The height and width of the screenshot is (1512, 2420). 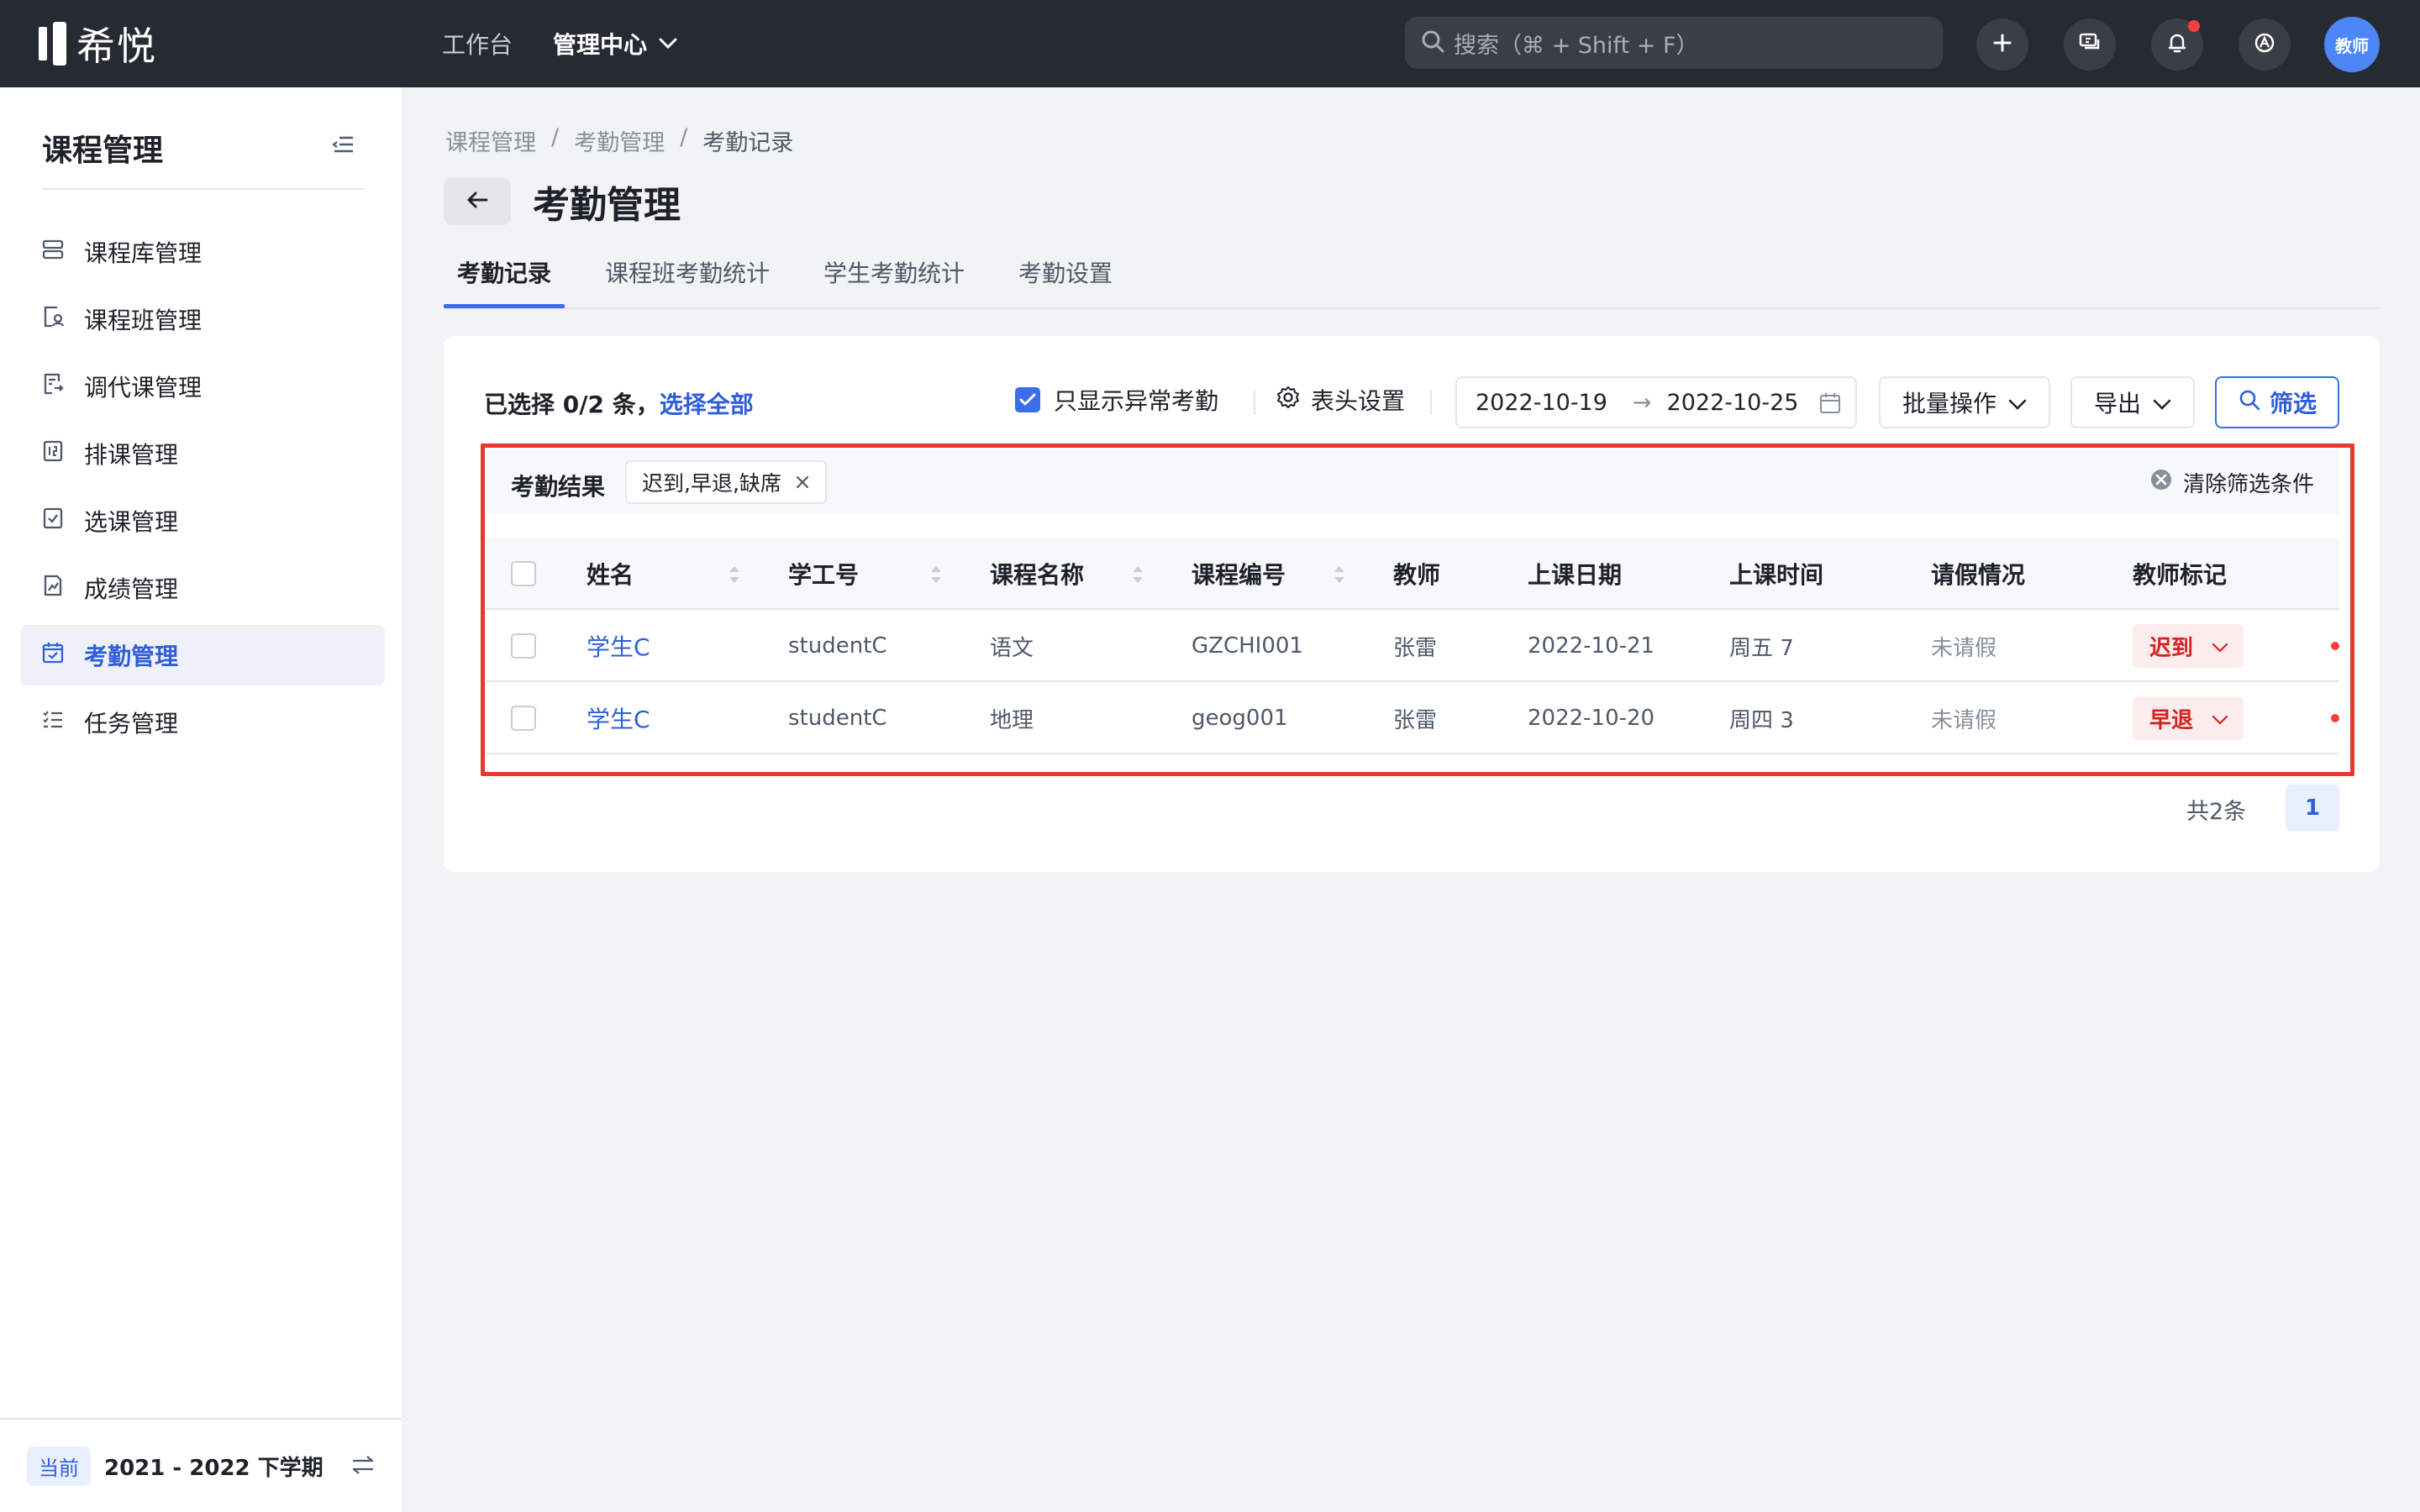 I want to click on notification-dot, so click(x=2194, y=26).